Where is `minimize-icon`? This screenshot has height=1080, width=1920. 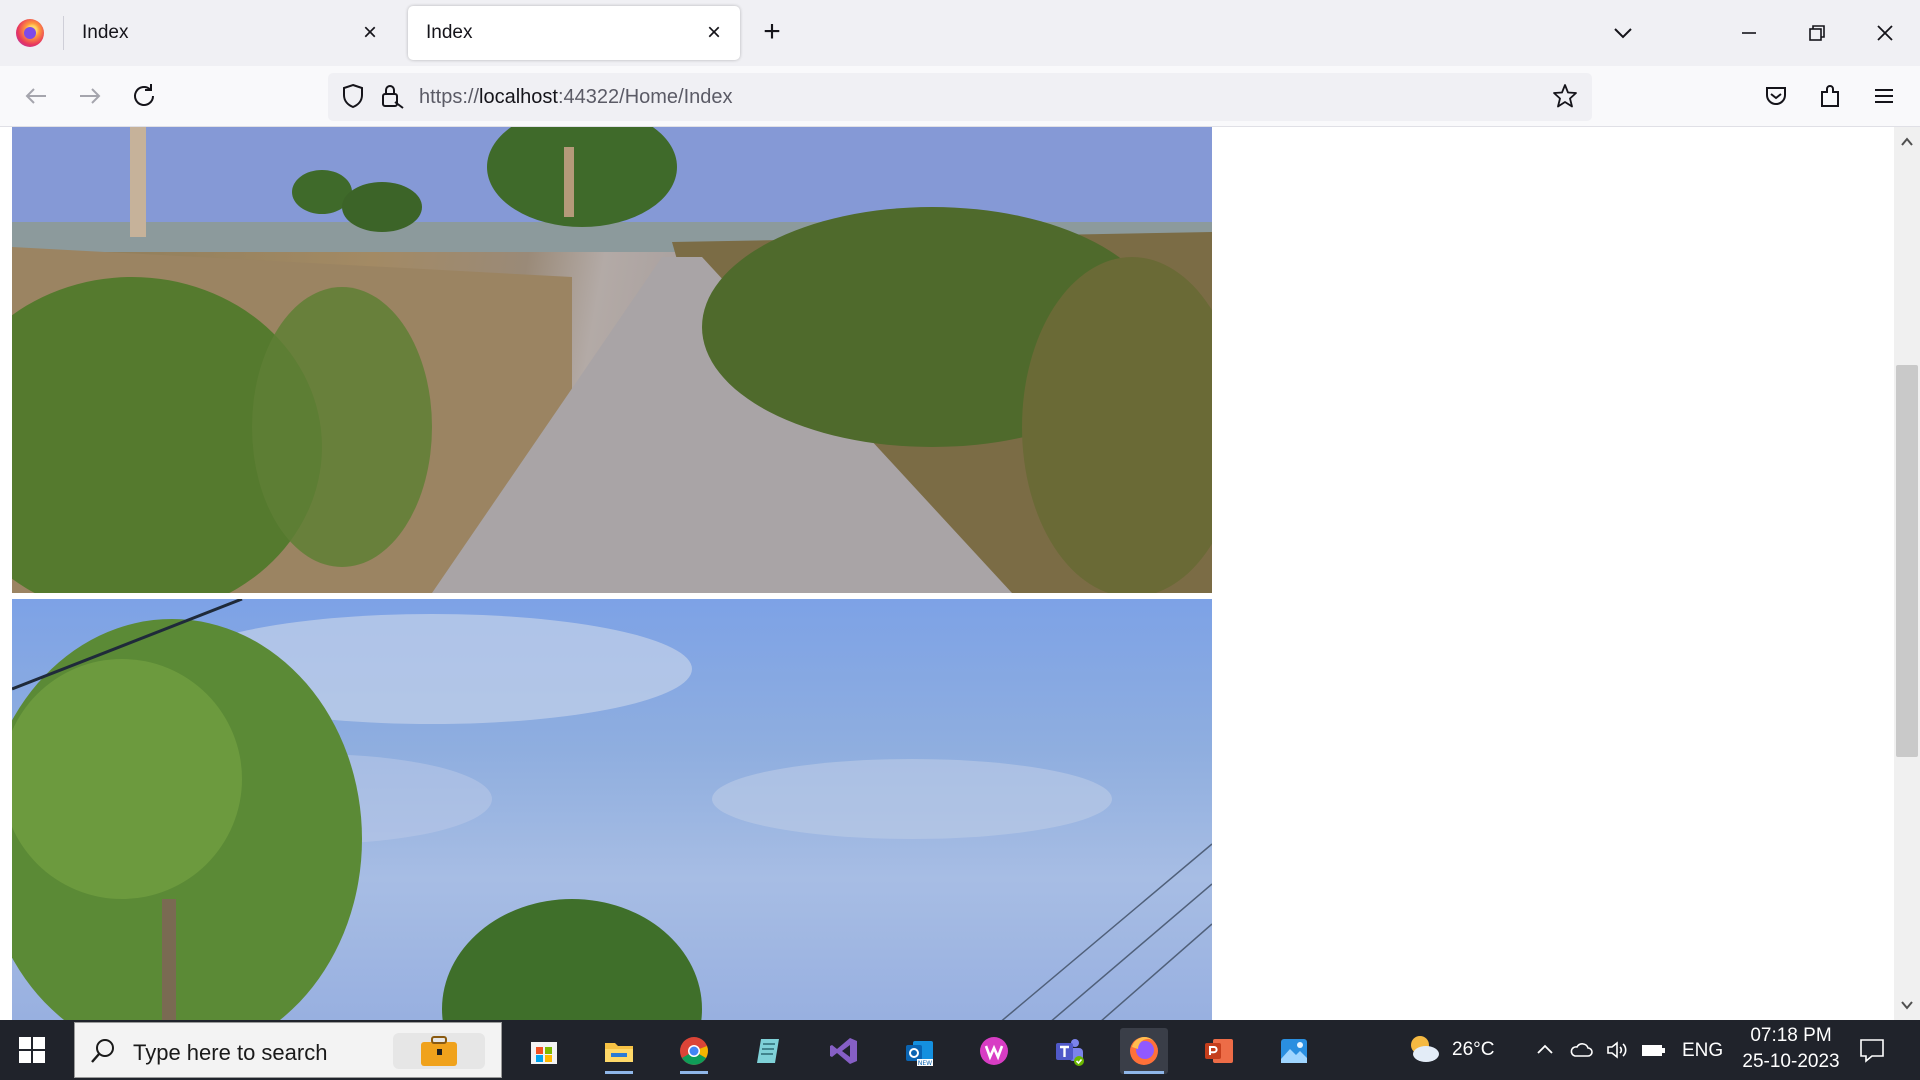 minimize-icon is located at coordinates (1749, 33).